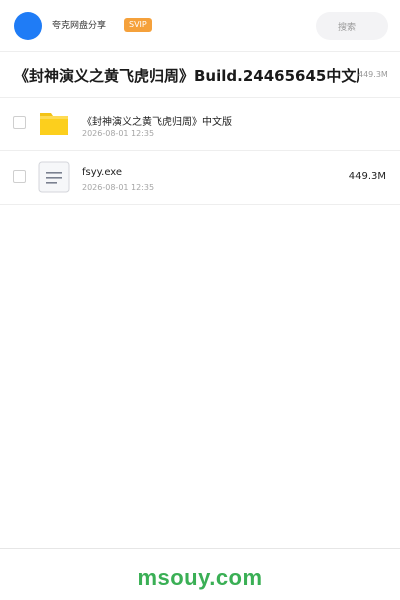 The image size is (400, 600). I want to click on share-total-size: 449.3M, so click(373, 74).